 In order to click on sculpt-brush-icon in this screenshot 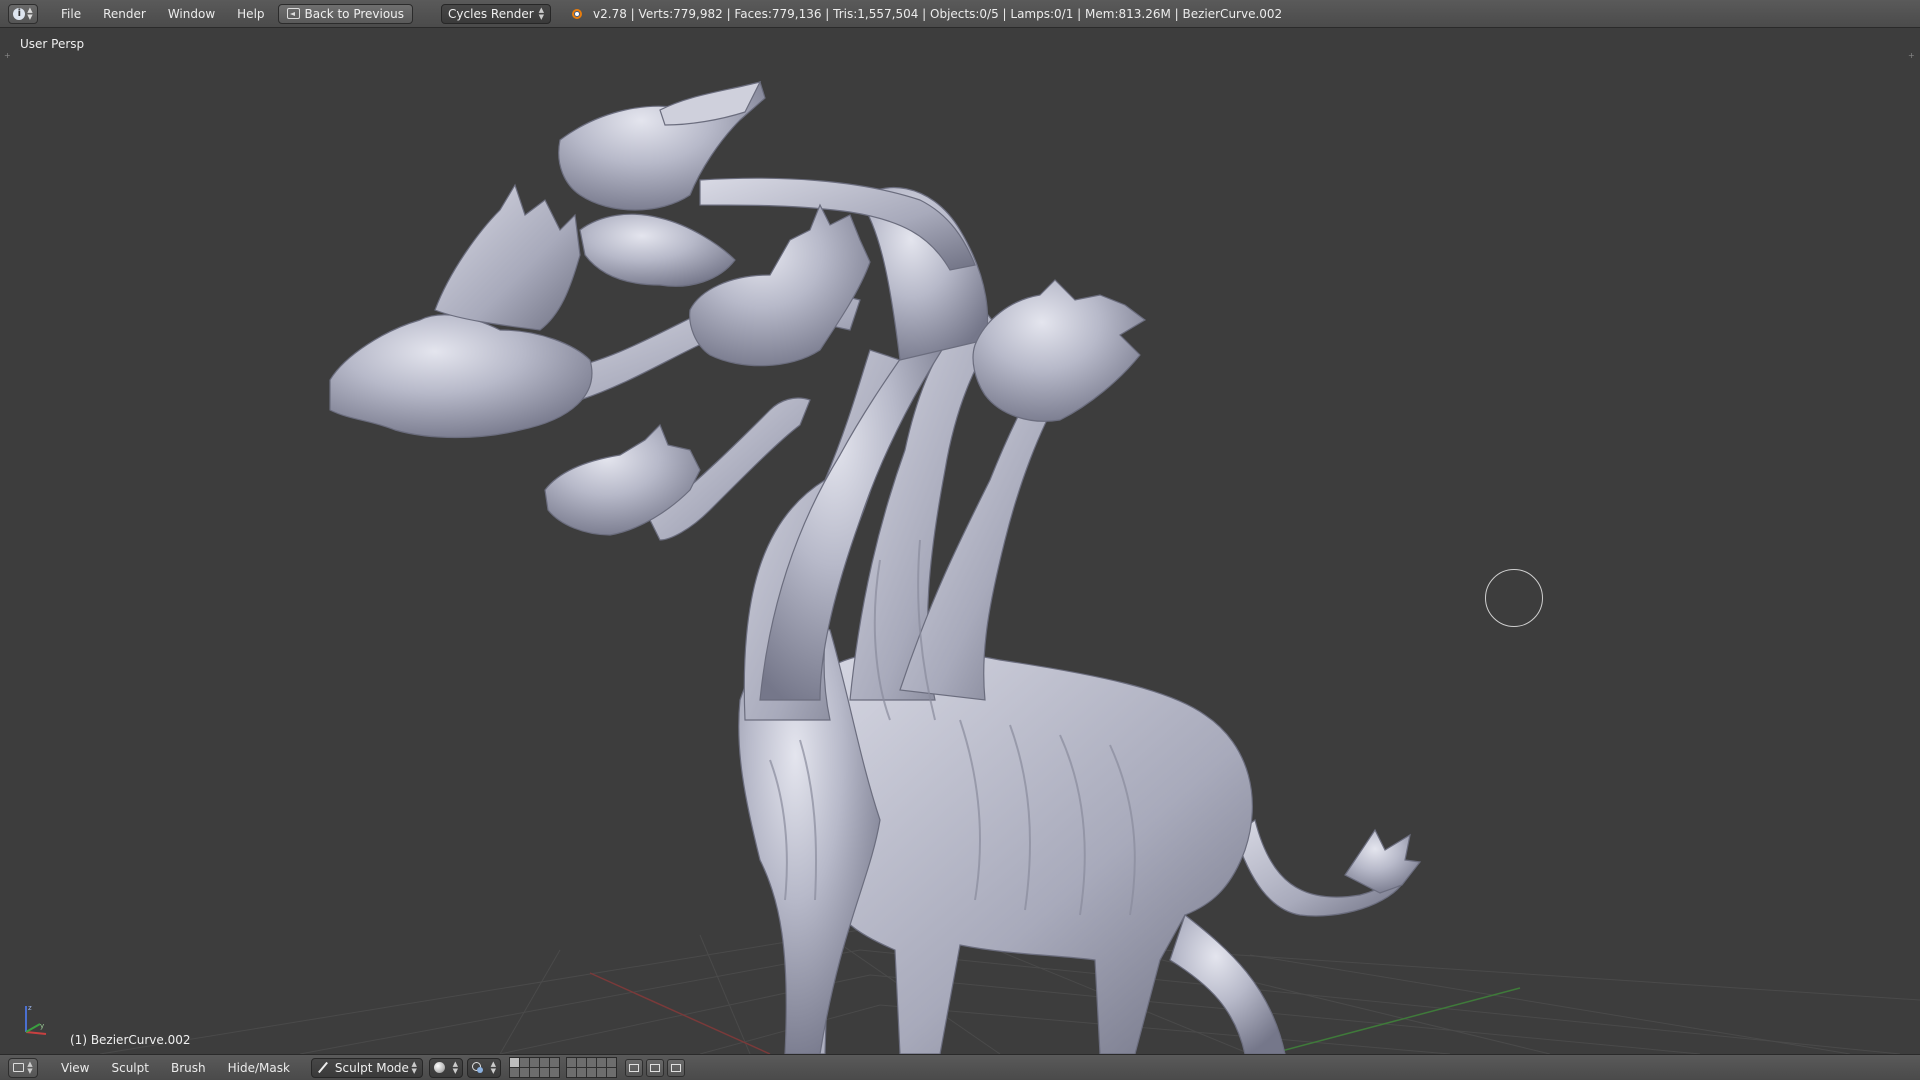, I will do `click(323, 1068)`.